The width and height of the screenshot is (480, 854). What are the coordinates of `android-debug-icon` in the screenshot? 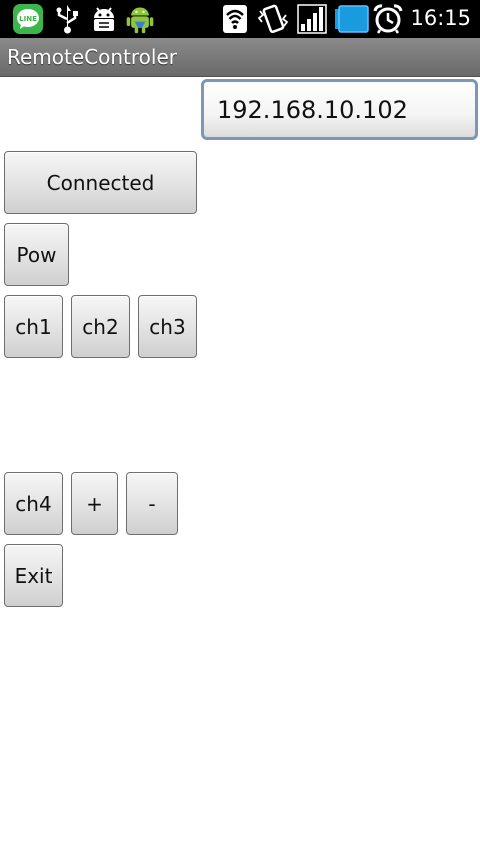 It's located at (104, 19).